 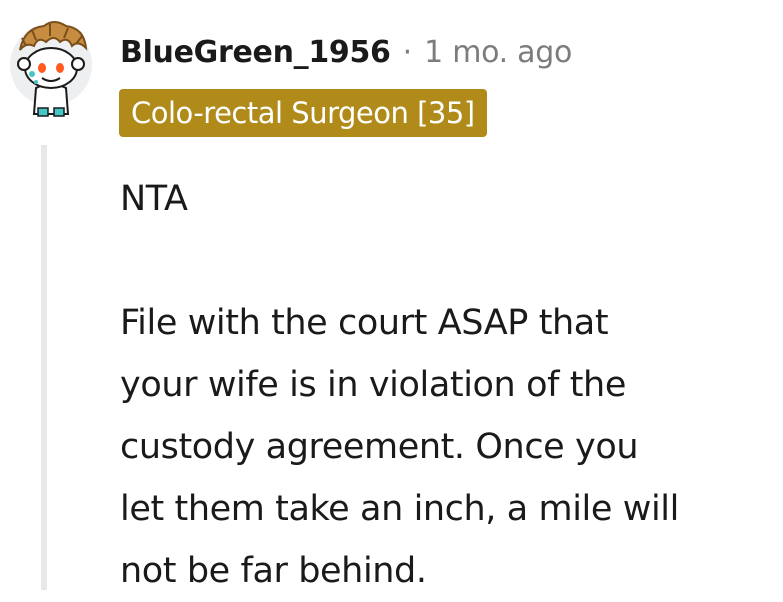 What do you see at coordinates (373, 385) in the screenshot?
I see `comment-line: your wife is in violation of the` at bounding box center [373, 385].